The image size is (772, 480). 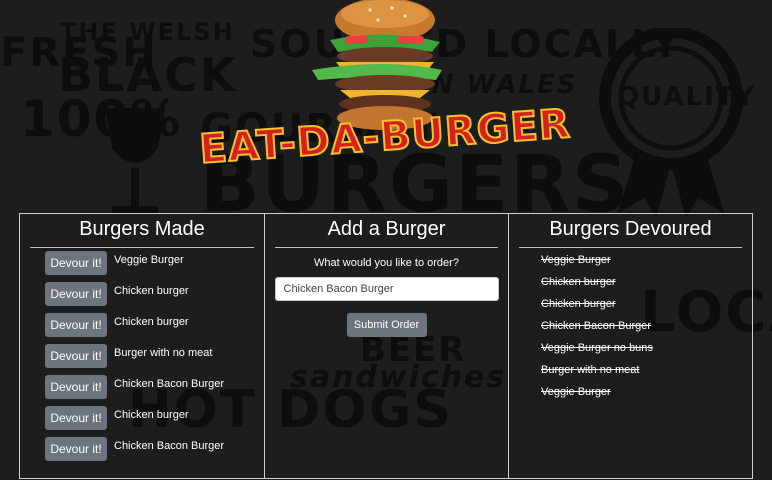 I want to click on submit-order-button: Submit Order, so click(x=386, y=325).